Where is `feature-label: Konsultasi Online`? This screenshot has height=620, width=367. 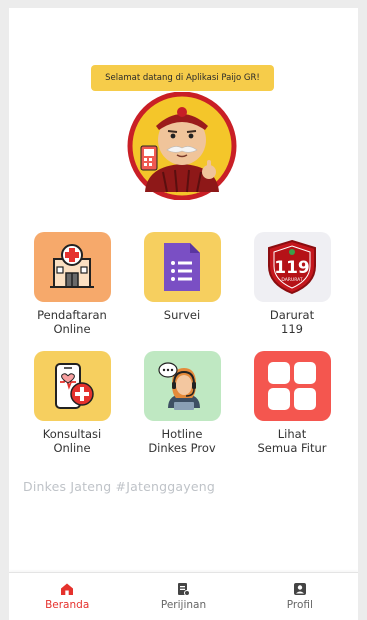
feature-label: Konsultasi Online is located at coordinates (72, 441).